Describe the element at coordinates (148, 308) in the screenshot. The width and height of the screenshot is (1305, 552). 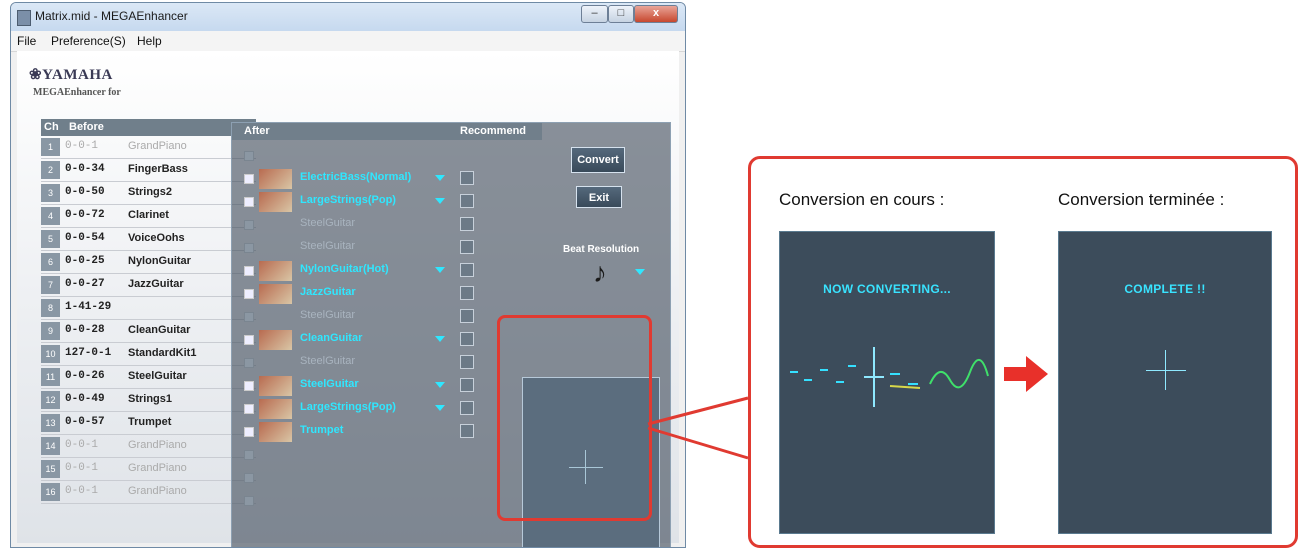
I see `table-row: 8 1-41-29` at that location.